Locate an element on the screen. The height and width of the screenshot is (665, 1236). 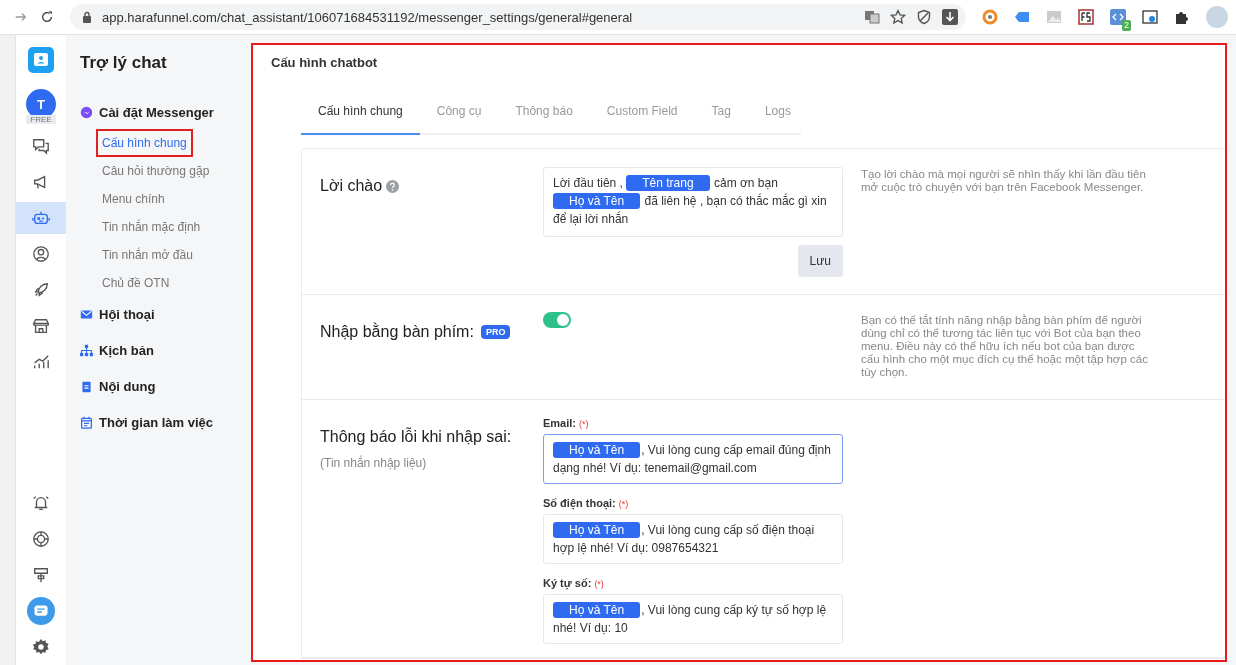
tab: Logs is located at coordinates (777, 119).